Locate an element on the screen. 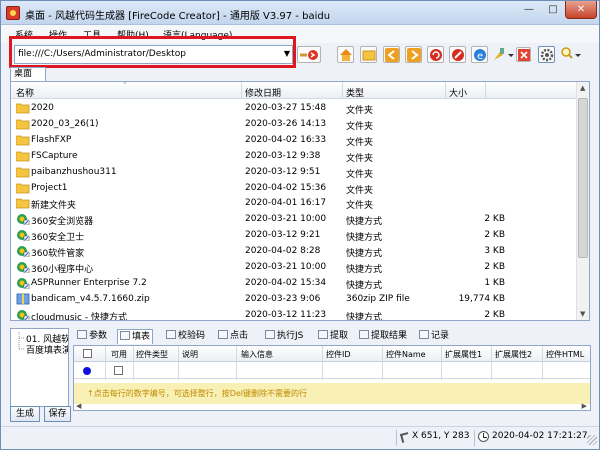  file-row: paibanzhushou311 2020-03-12 9:51 文件夹 is located at coordinates (294, 172).